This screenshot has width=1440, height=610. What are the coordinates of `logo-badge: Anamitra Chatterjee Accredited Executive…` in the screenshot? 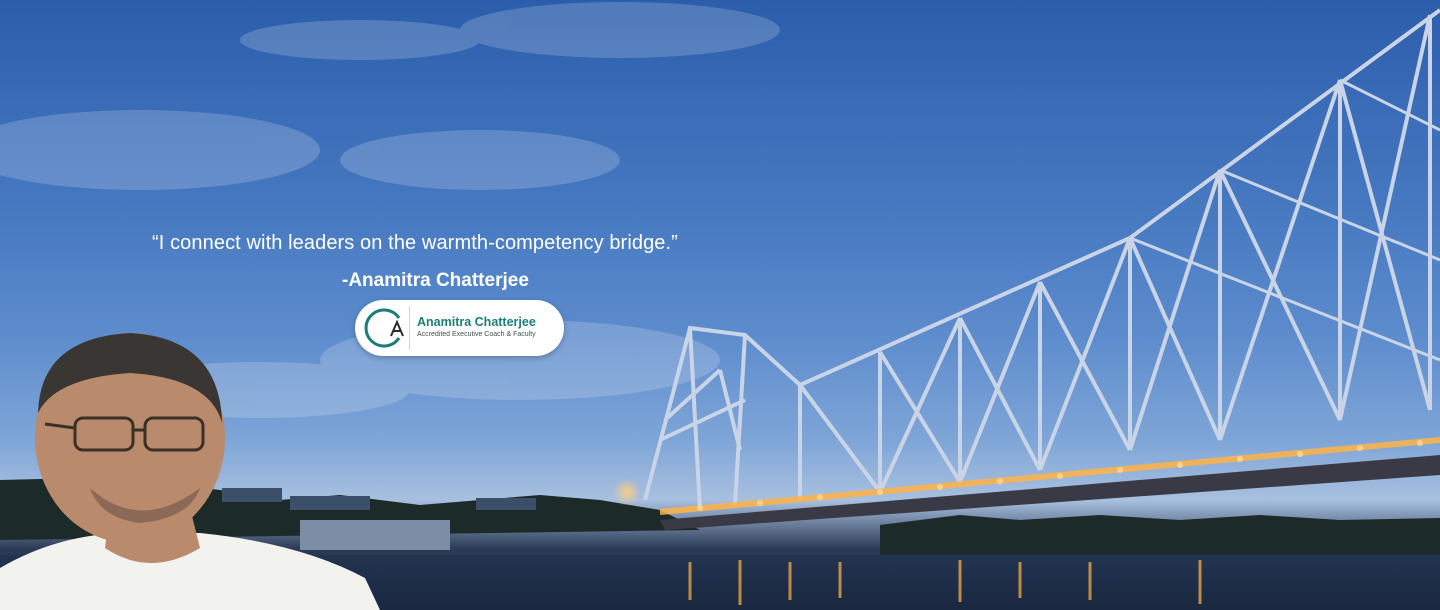 It's located at (459, 328).